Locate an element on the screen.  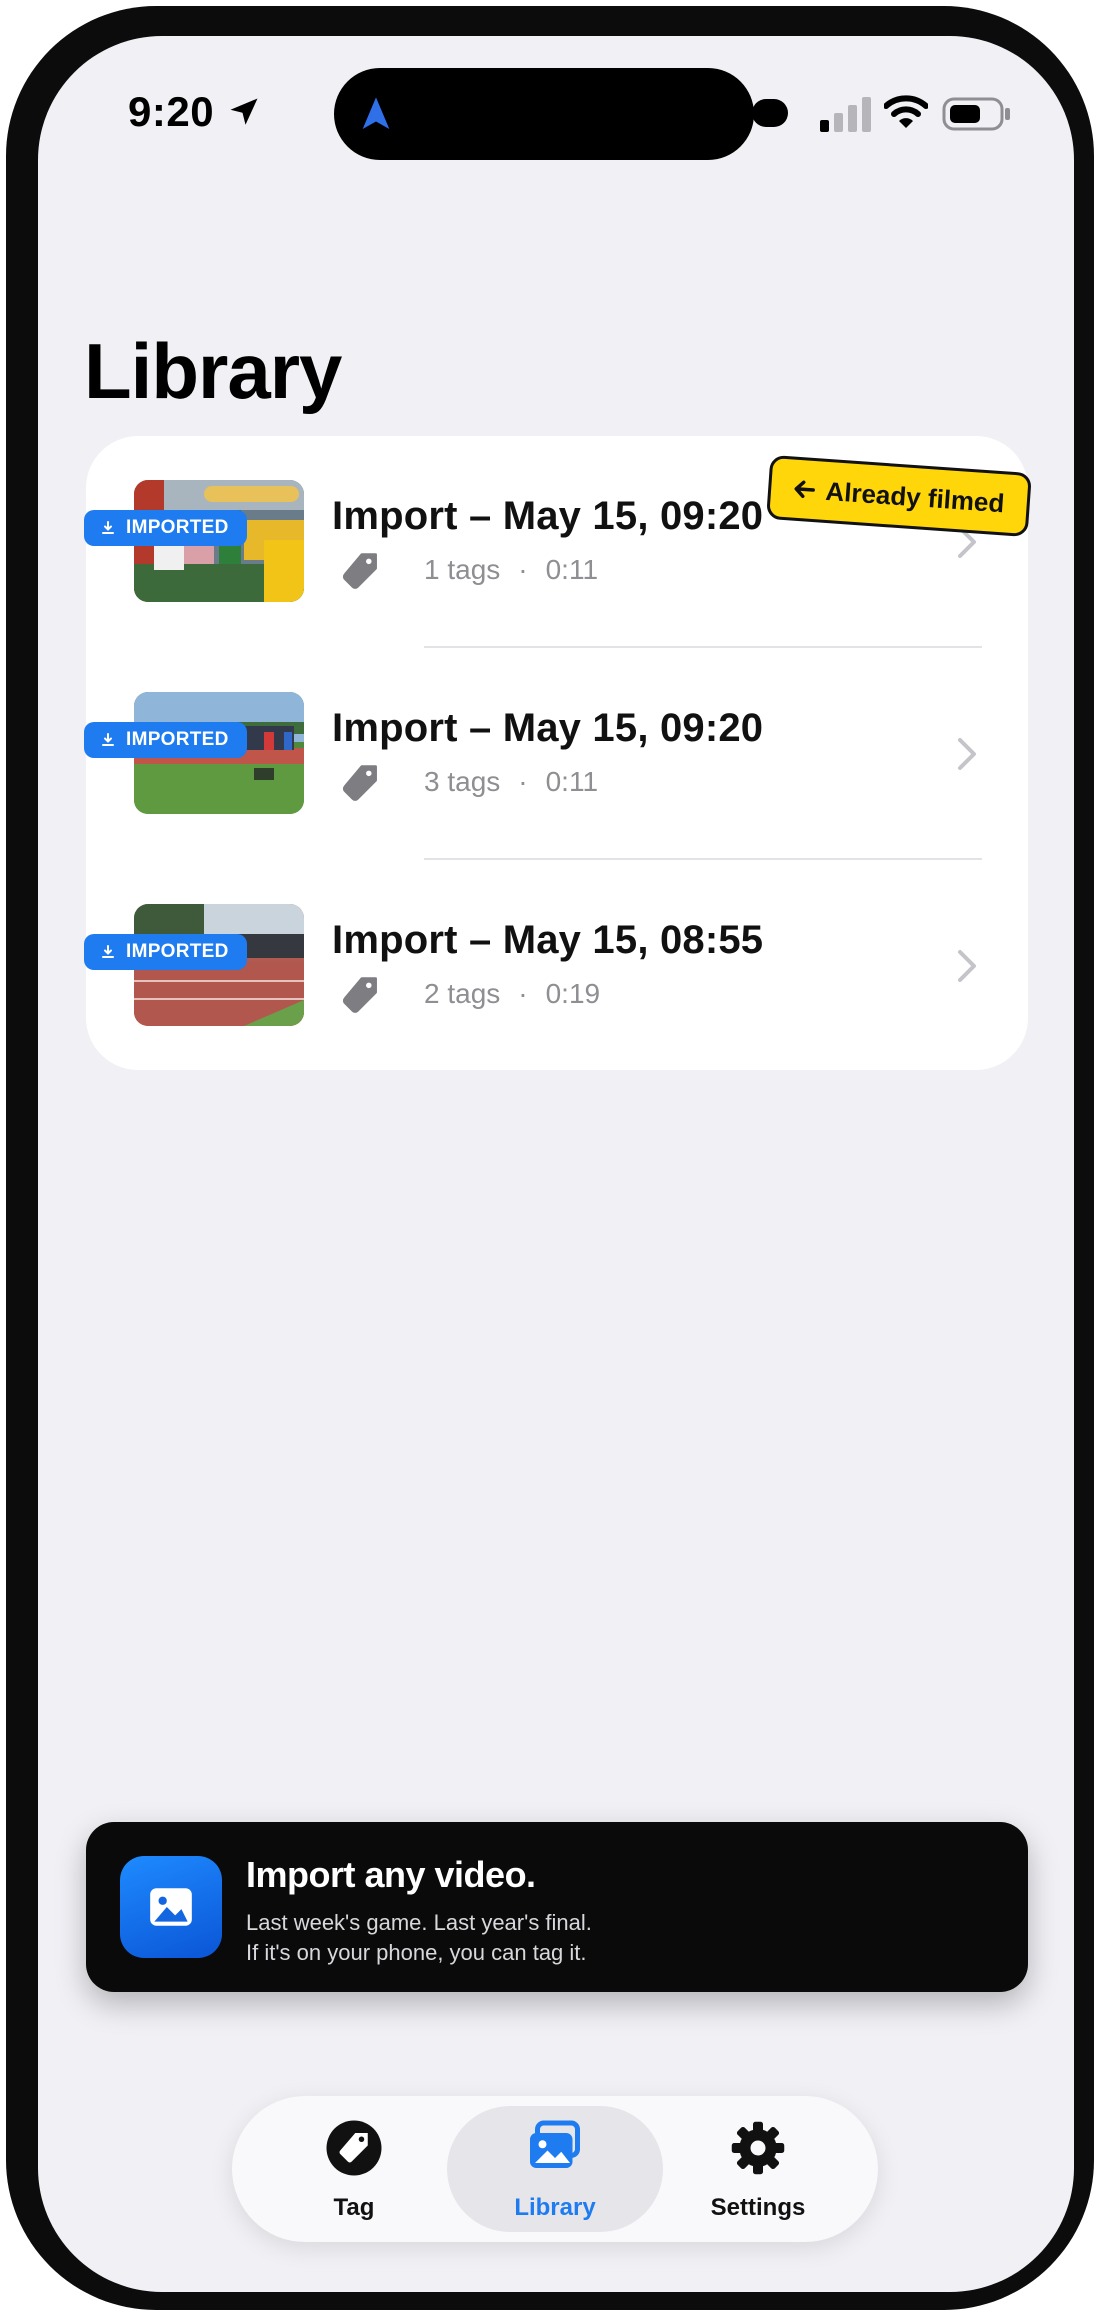
tab-library: Library is located at coordinates (555, 2169).